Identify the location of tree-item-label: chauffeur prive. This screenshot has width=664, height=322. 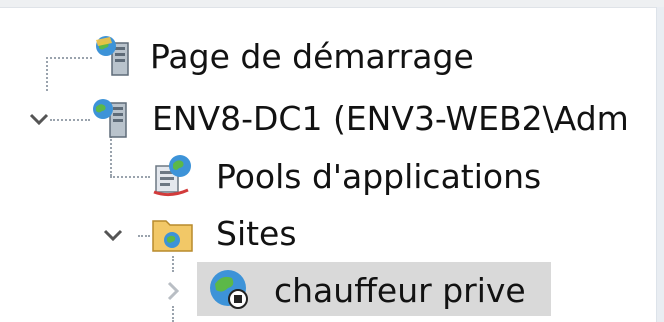
(400, 290).